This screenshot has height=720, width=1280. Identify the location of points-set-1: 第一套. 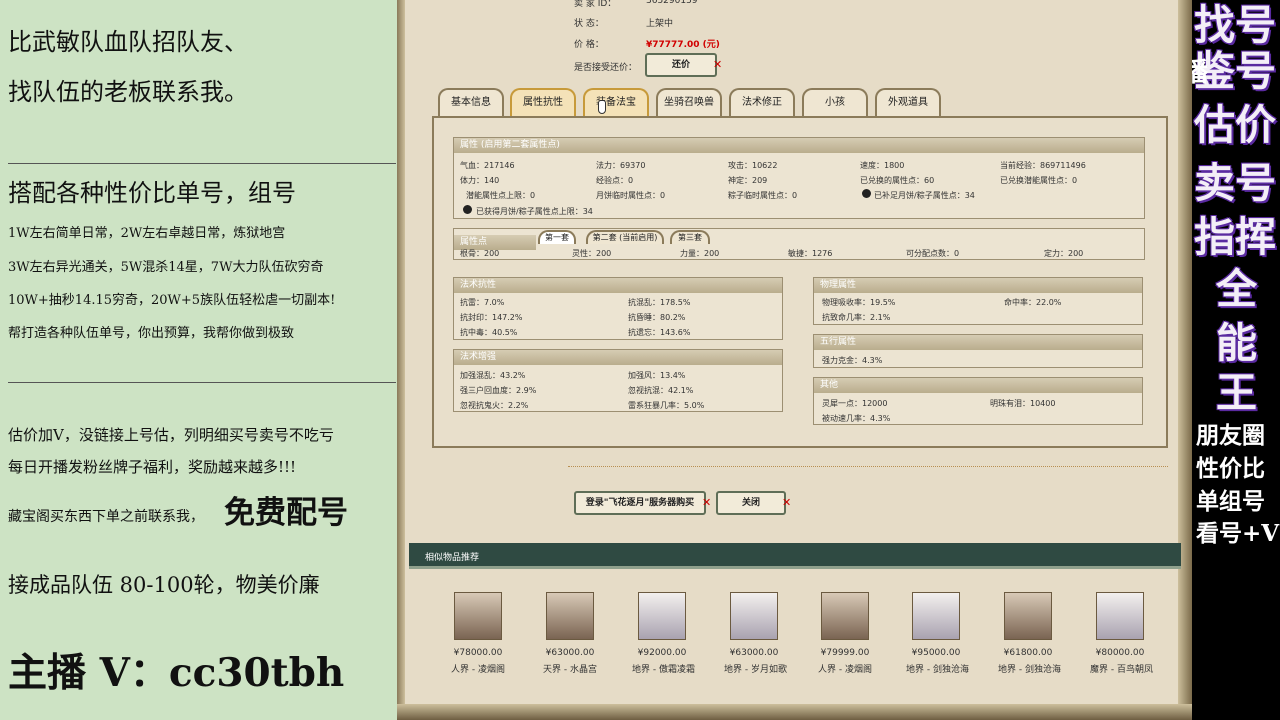
(557, 237).